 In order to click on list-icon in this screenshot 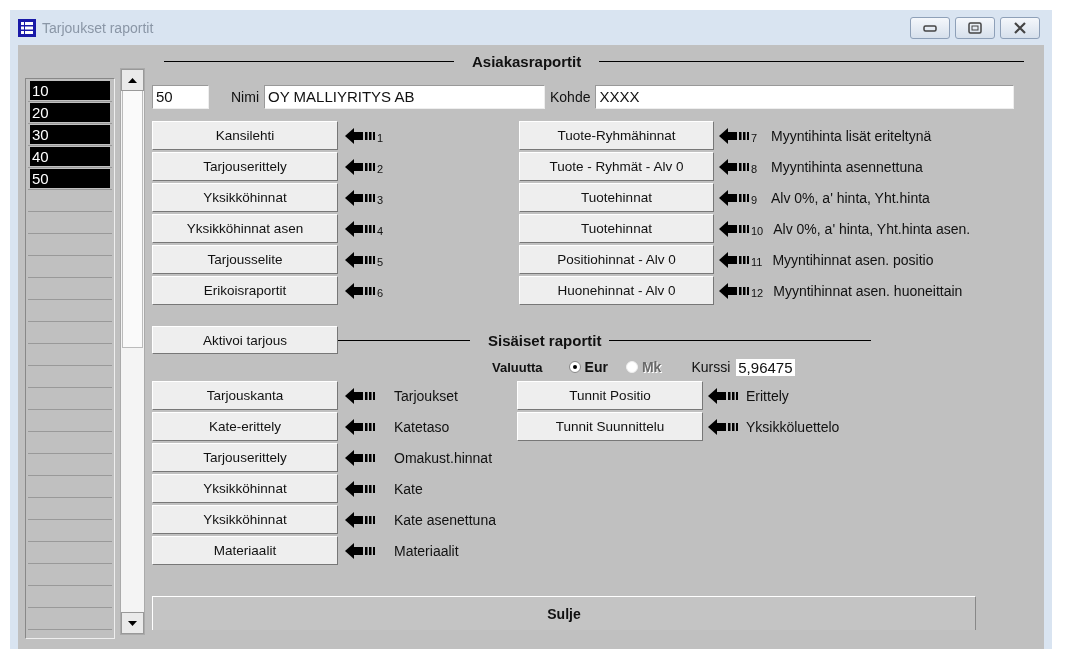, I will do `click(27, 27)`.